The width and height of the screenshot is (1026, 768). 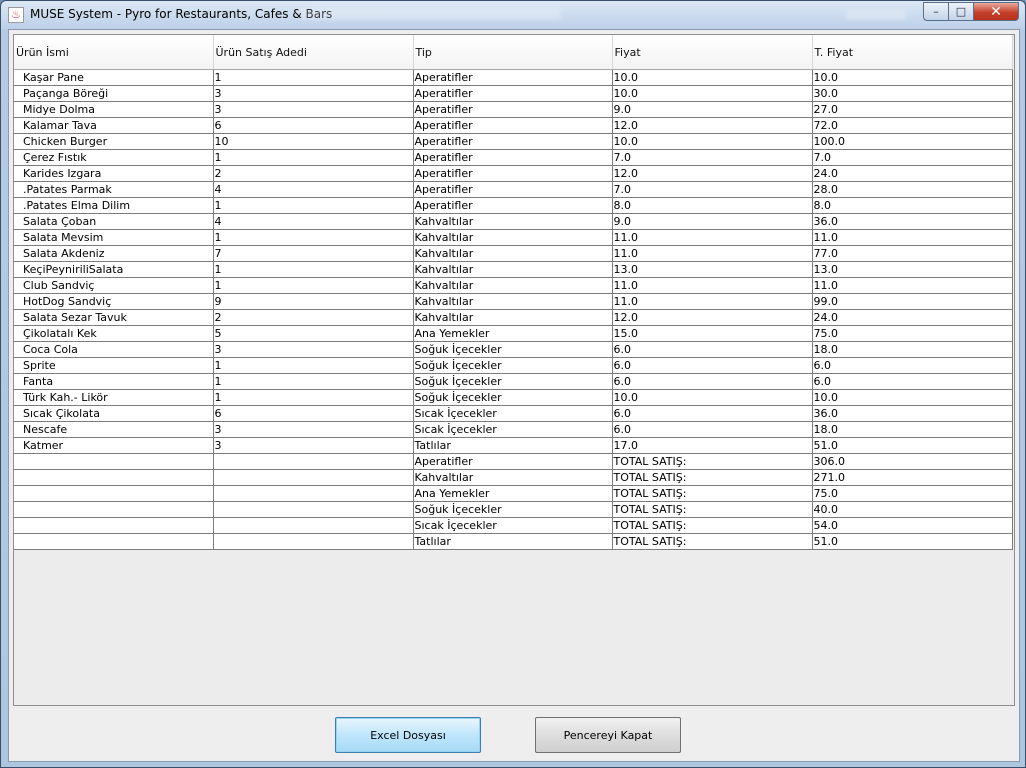 I want to click on table-cell: HotDog Sandviç, so click(x=114, y=301).